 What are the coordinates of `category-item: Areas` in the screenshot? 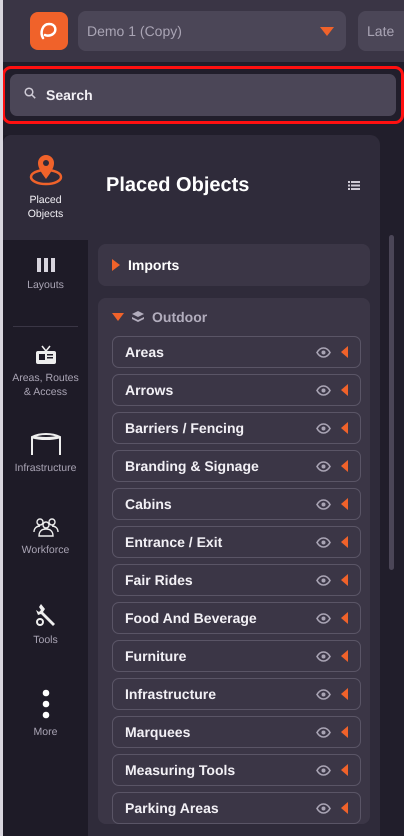 It's located at (236, 352).